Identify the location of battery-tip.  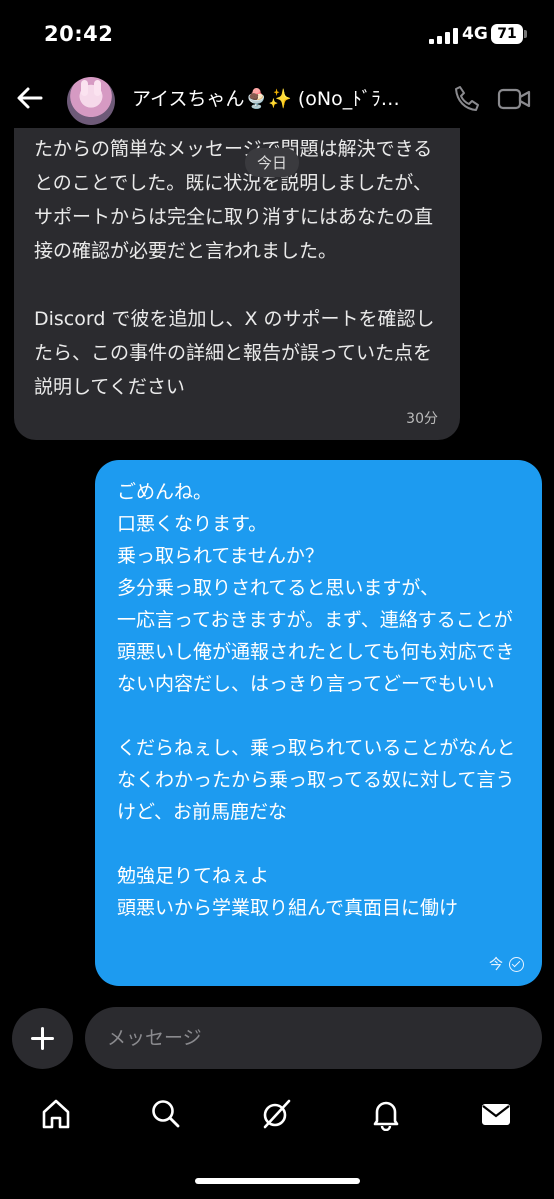
(525, 34).